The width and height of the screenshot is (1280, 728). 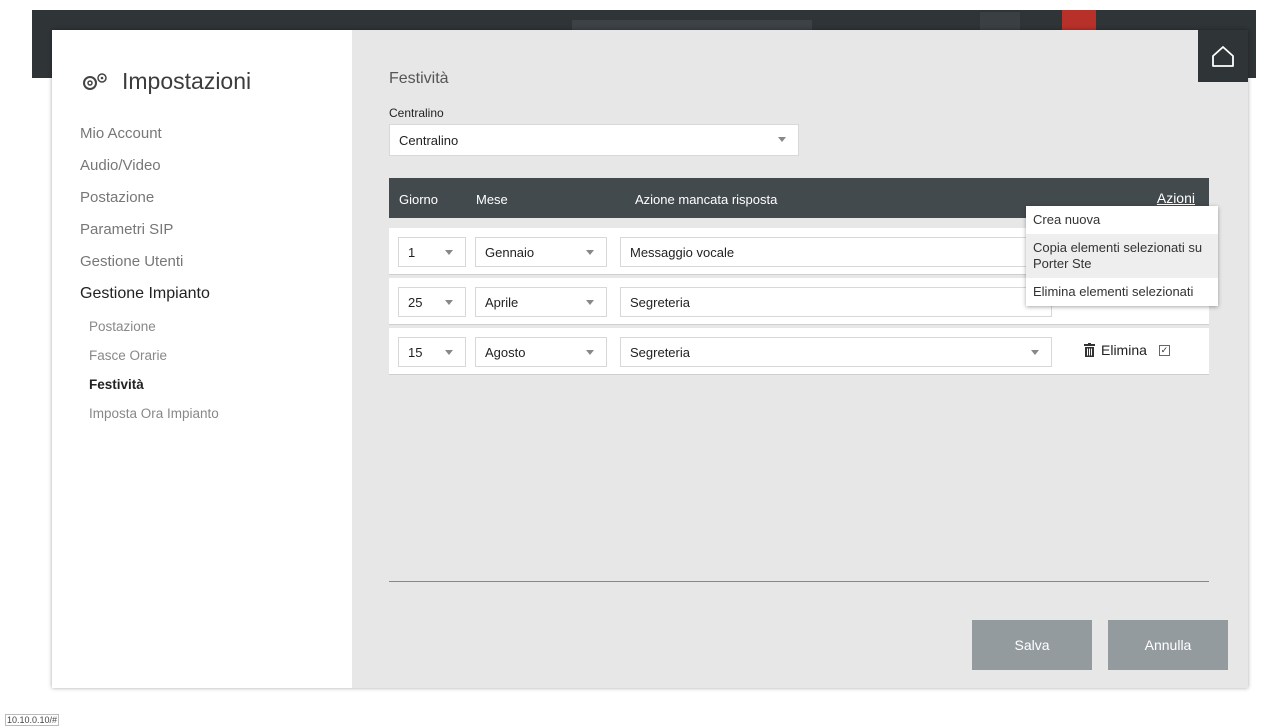 I want to click on day-select: 25, so click(x=432, y=302).